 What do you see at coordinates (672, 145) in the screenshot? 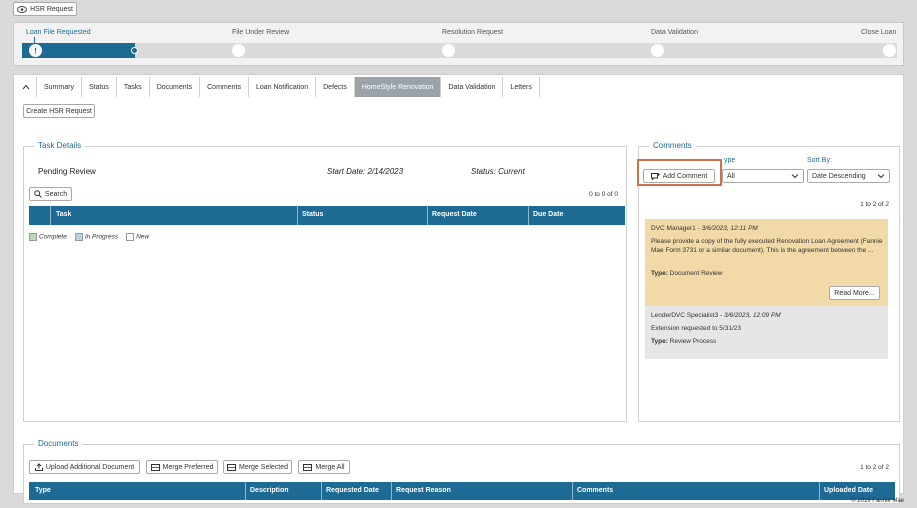
I see `comments-title: Comments` at bounding box center [672, 145].